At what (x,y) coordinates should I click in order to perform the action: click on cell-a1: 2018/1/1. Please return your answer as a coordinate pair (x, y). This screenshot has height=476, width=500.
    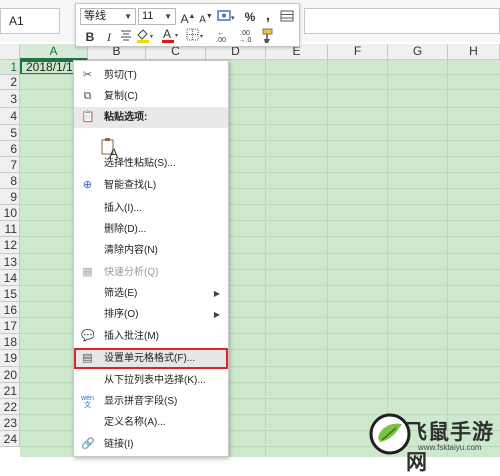
    Looking at the image, I should click on (50, 67).